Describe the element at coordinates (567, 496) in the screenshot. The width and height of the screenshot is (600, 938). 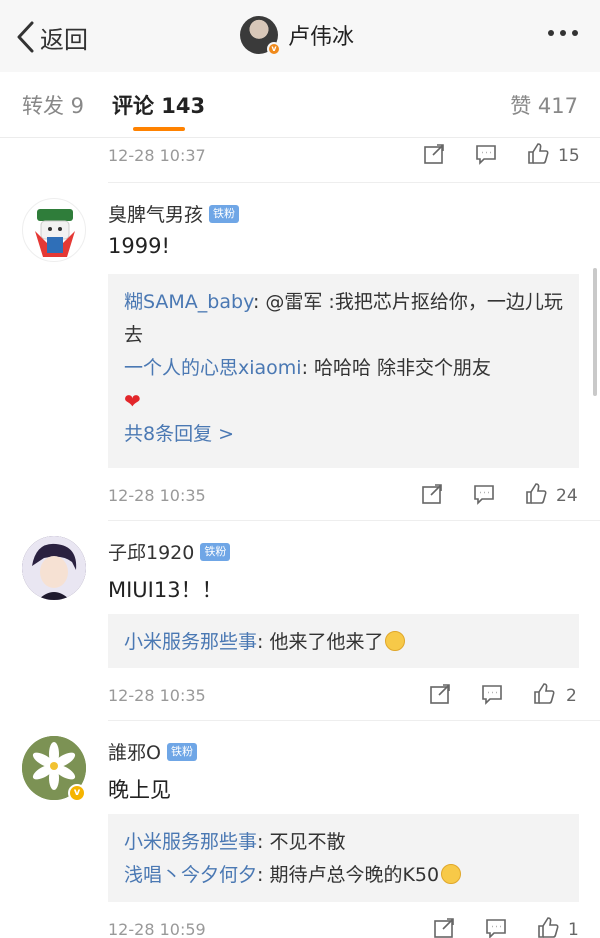
I see `like-count: 24` at that location.